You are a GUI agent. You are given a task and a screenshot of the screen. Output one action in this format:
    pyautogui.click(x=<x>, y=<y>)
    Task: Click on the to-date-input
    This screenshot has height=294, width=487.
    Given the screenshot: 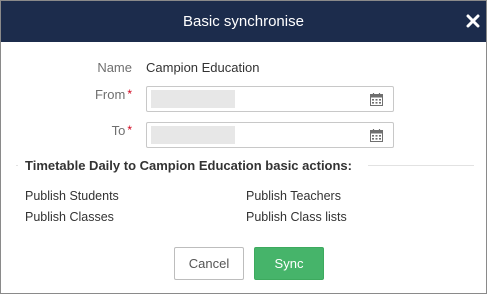 What is the action you would take?
    pyautogui.click(x=270, y=135)
    